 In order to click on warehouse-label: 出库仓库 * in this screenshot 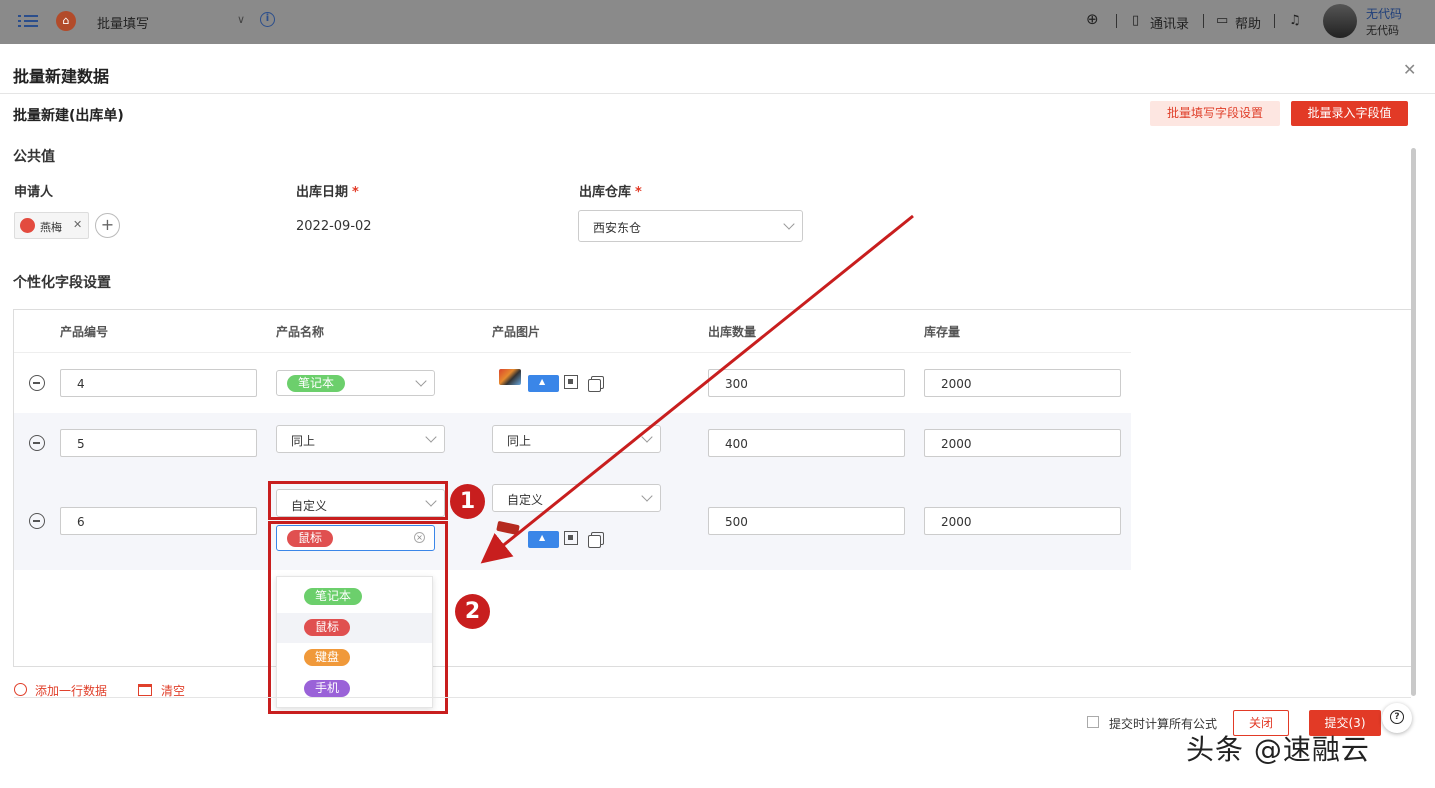, I will do `click(610, 192)`.